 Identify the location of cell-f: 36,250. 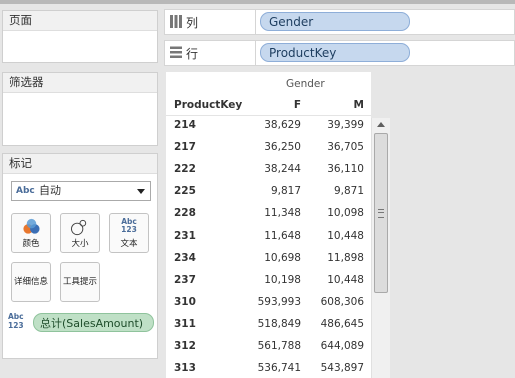
(282, 147).